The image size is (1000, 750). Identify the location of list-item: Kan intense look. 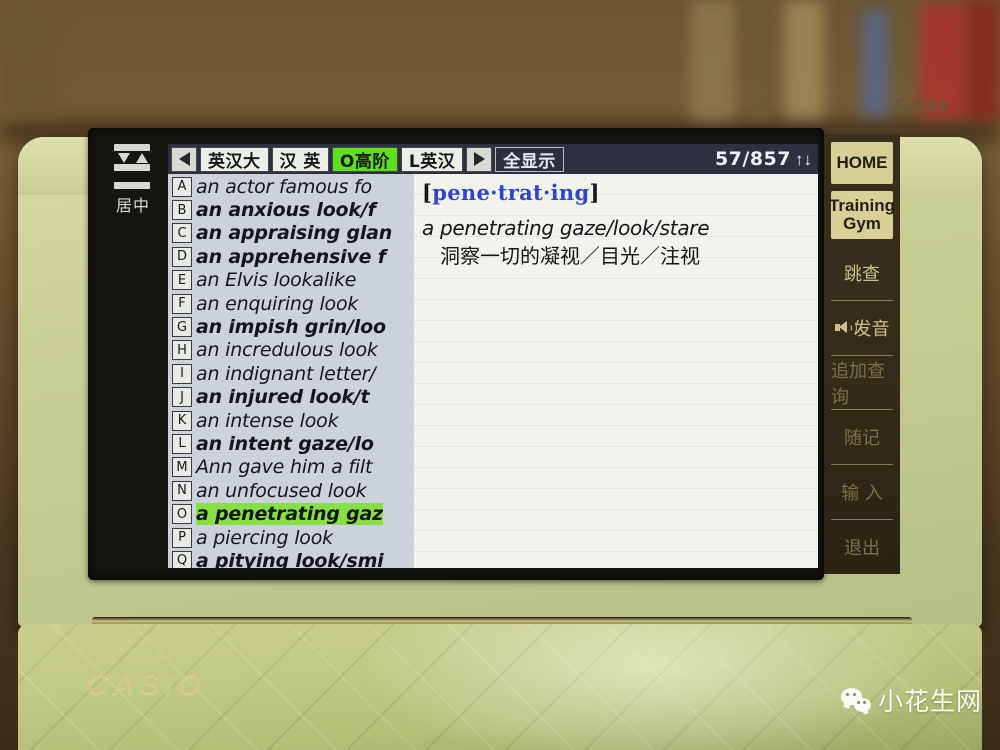
(291, 420).